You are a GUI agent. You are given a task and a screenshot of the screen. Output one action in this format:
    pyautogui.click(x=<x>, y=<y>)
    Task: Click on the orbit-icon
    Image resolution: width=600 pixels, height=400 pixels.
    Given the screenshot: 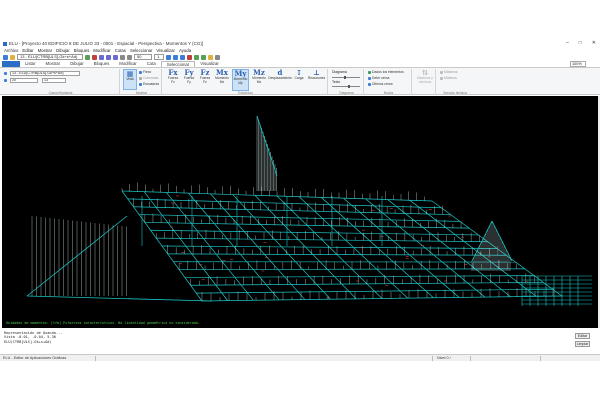 What is the action you would take?
    pyautogui.click(x=122, y=57)
    